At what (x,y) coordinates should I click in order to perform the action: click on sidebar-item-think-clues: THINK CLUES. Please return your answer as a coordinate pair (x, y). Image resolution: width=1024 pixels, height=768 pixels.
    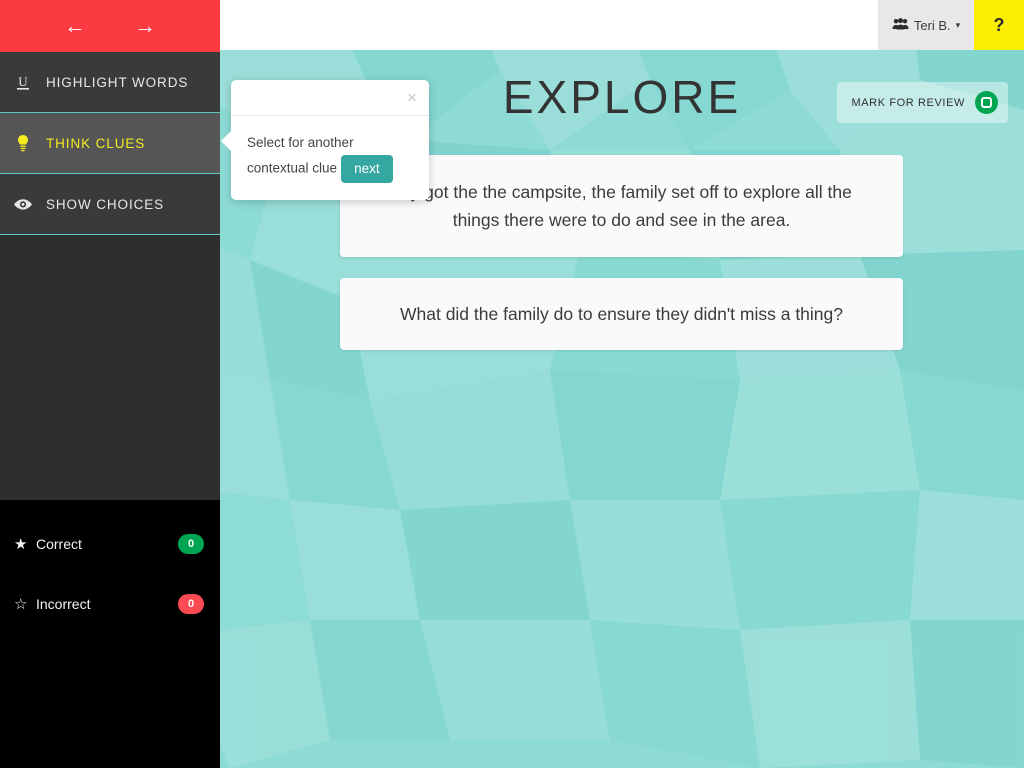
    Looking at the image, I should click on (110, 143).